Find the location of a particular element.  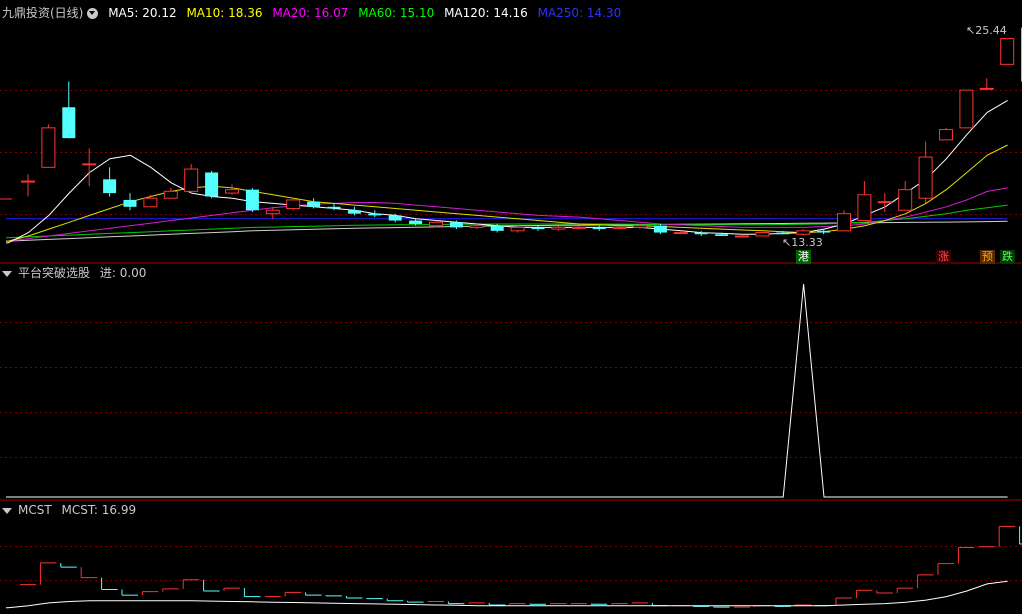

tag-die: 跌 is located at coordinates (1007, 257).